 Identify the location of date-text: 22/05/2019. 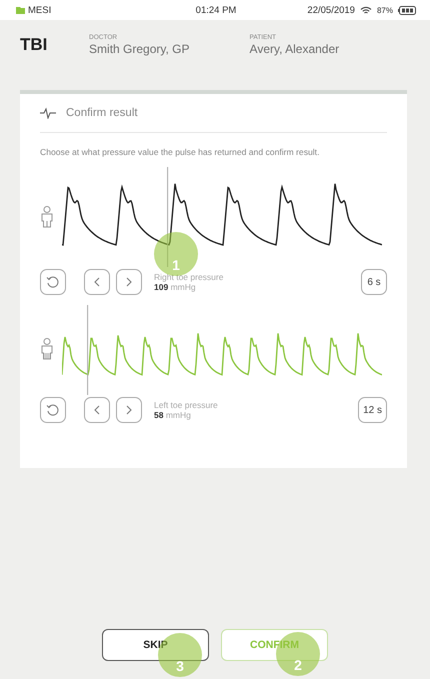
(331, 10).